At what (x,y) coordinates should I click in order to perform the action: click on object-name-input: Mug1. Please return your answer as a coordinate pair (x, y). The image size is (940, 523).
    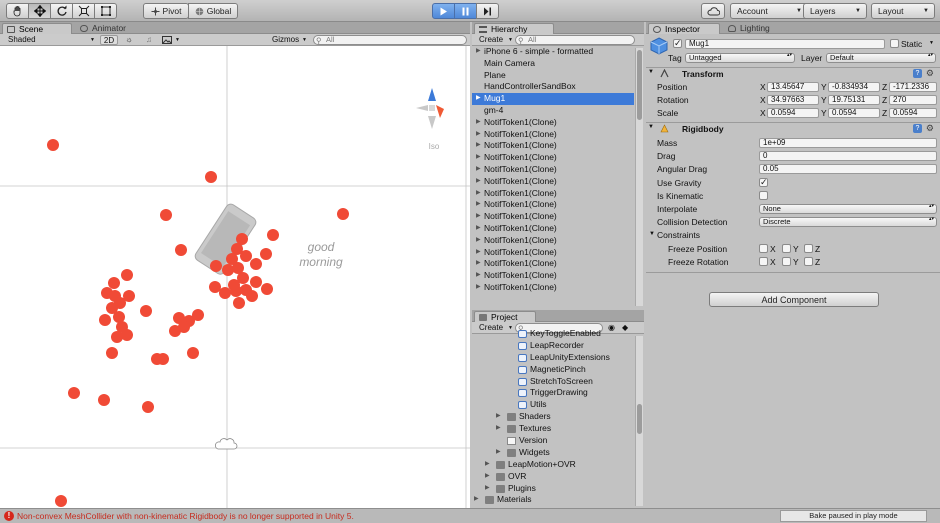
    Looking at the image, I should click on (785, 44).